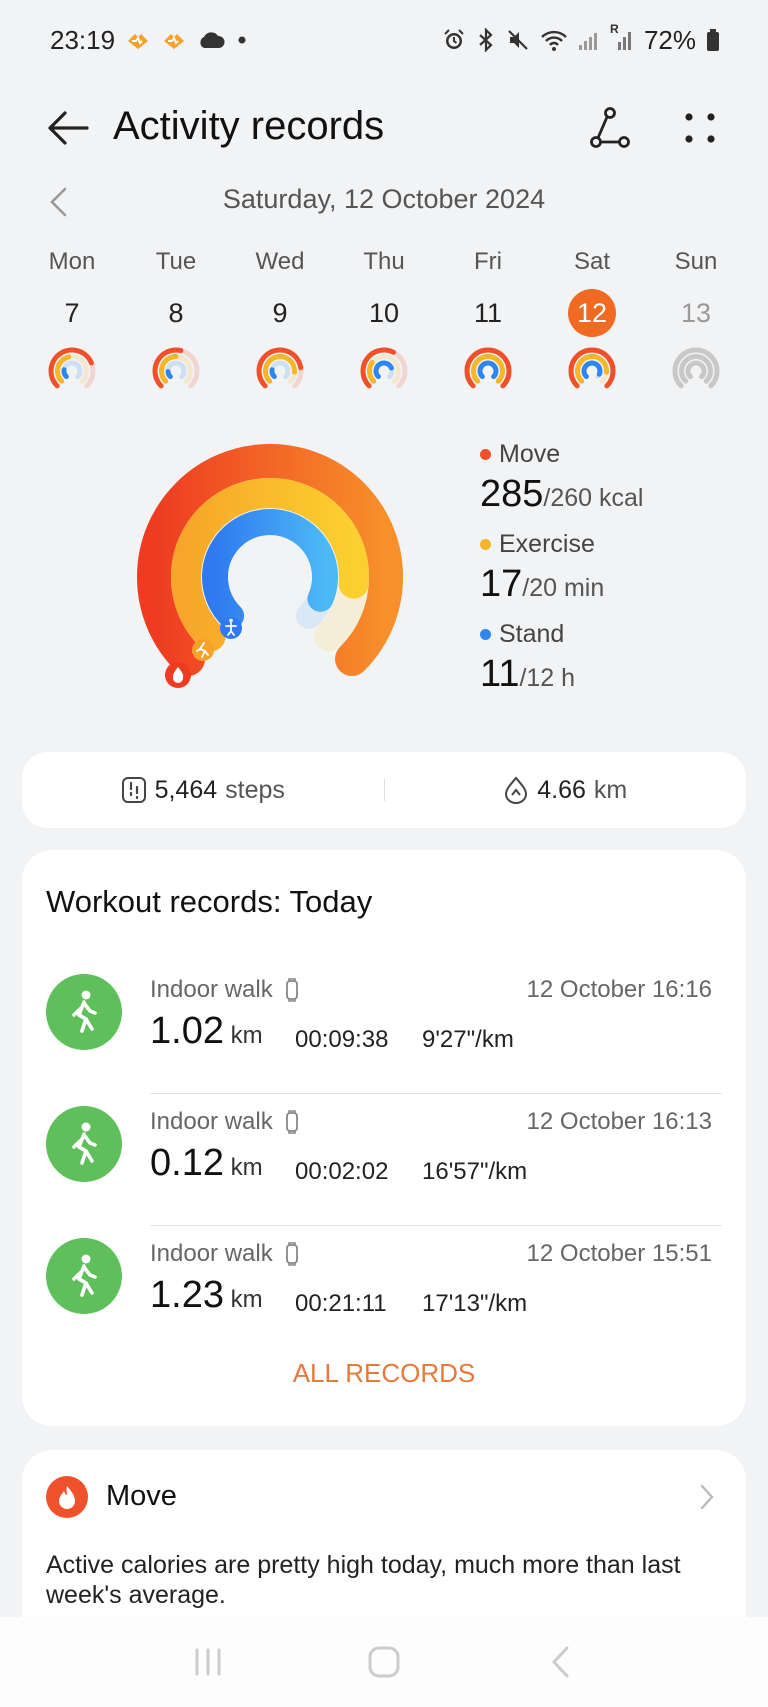 The height and width of the screenshot is (1707, 768). What do you see at coordinates (707, 1497) in the screenshot?
I see `chevron-right-icon` at bounding box center [707, 1497].